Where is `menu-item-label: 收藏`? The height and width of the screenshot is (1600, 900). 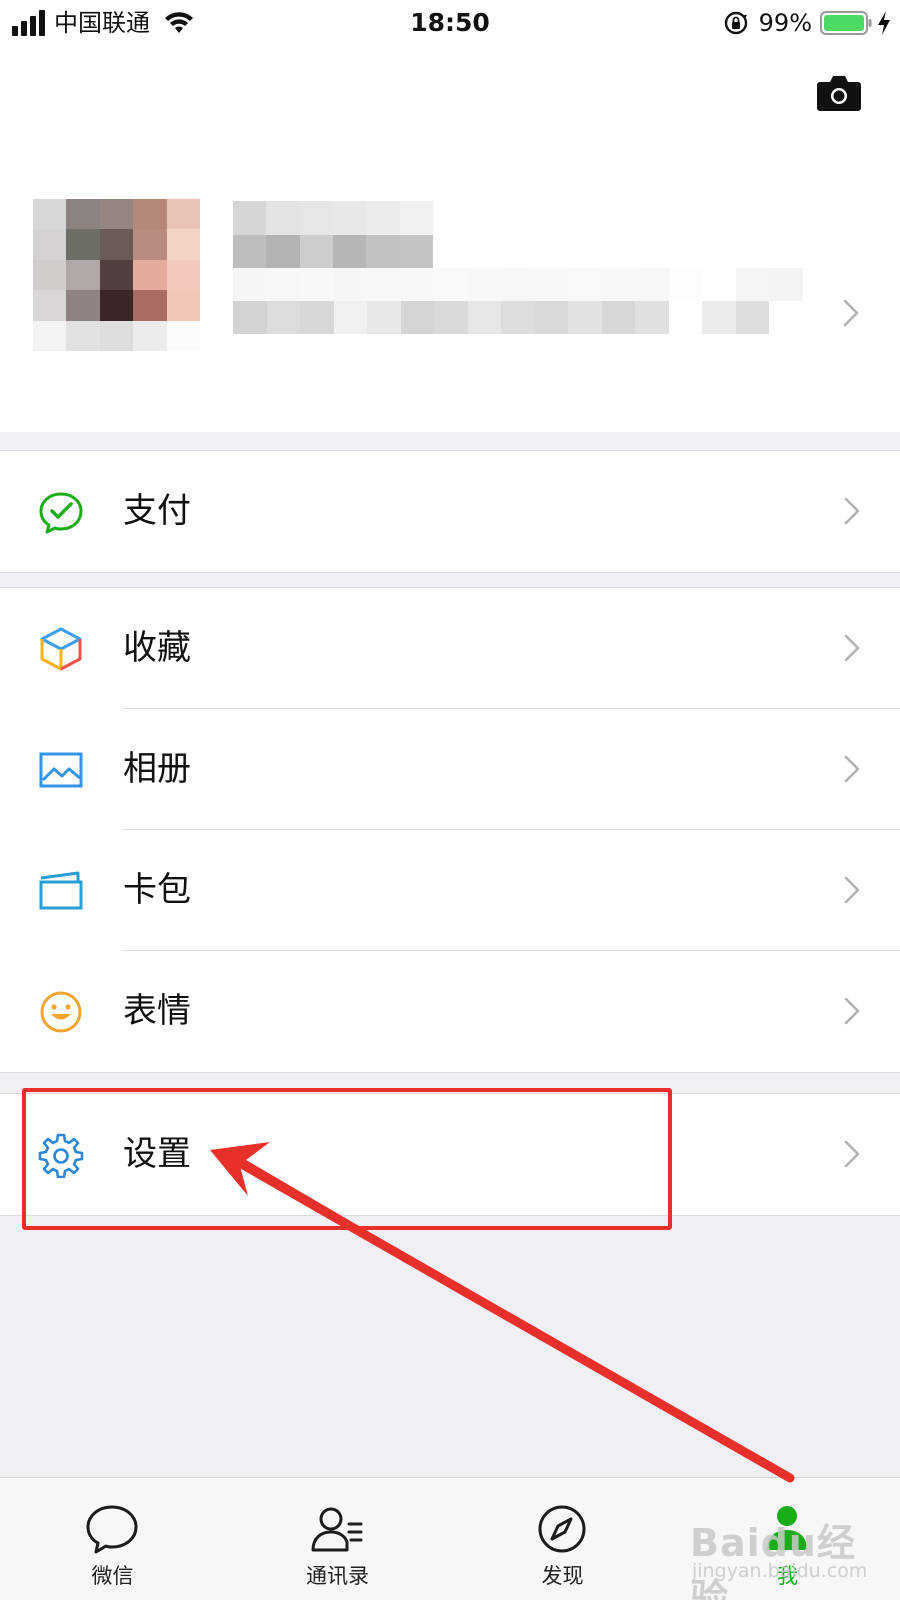 menu-item-label: 收藏 is located at coordinates (157, 648).